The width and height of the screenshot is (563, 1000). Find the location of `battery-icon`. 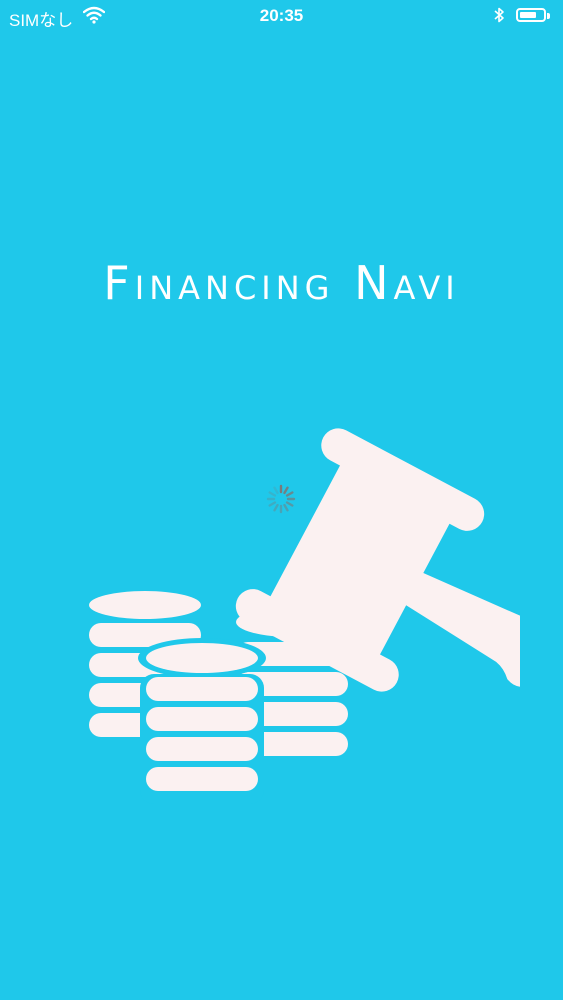

battery-icon is located at coordinates (531, 15).